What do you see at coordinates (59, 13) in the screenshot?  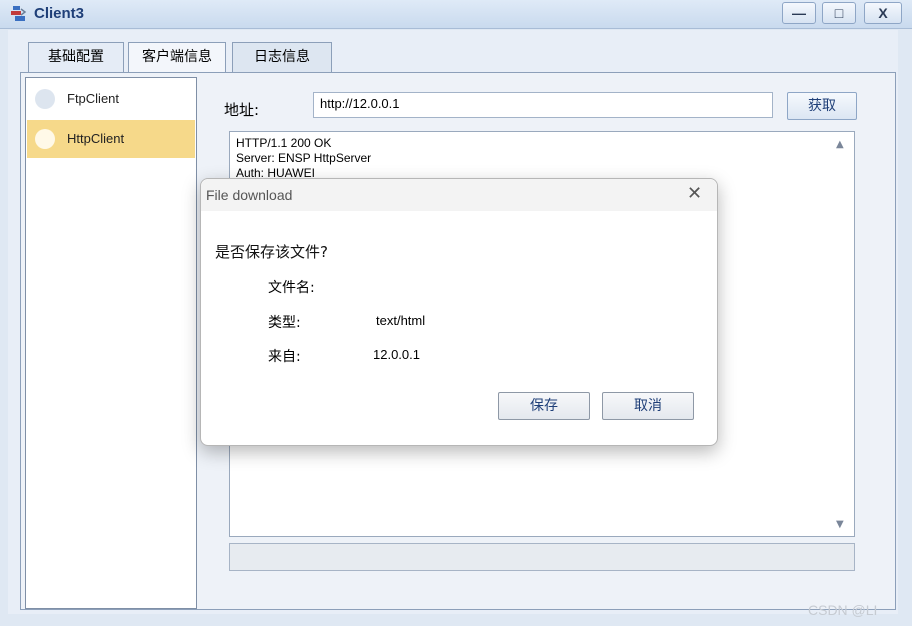 I see `window-title: Client3` at bounding box center [59, 13].